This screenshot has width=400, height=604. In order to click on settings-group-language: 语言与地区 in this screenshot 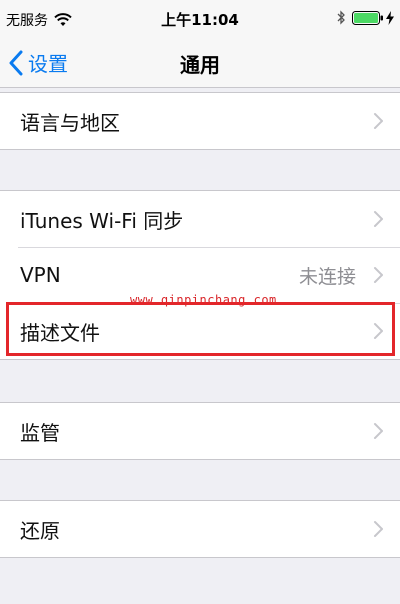, I will do `click(200, 121)`.